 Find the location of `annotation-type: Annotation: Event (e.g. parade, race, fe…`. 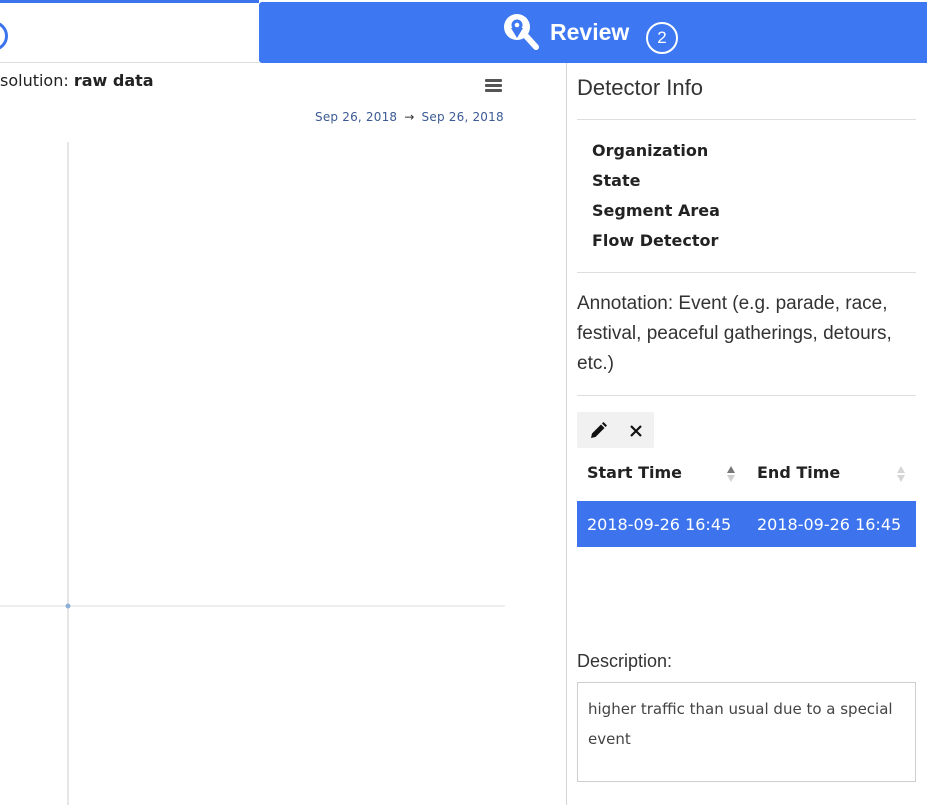

annotation-type: Annotation: Event (e.g. parade, race, fe… is located at coordinates (734, 333).